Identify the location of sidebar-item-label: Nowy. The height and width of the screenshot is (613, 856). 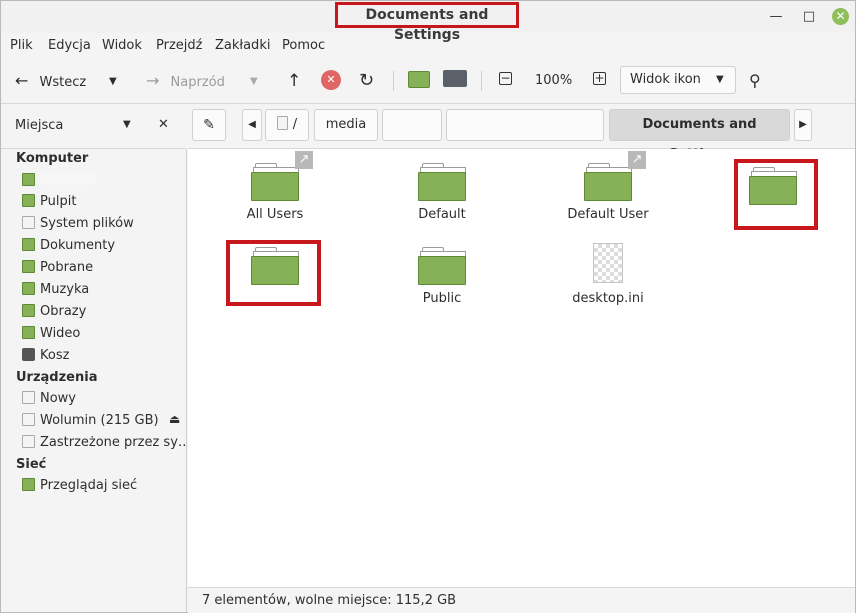
(58, 398).